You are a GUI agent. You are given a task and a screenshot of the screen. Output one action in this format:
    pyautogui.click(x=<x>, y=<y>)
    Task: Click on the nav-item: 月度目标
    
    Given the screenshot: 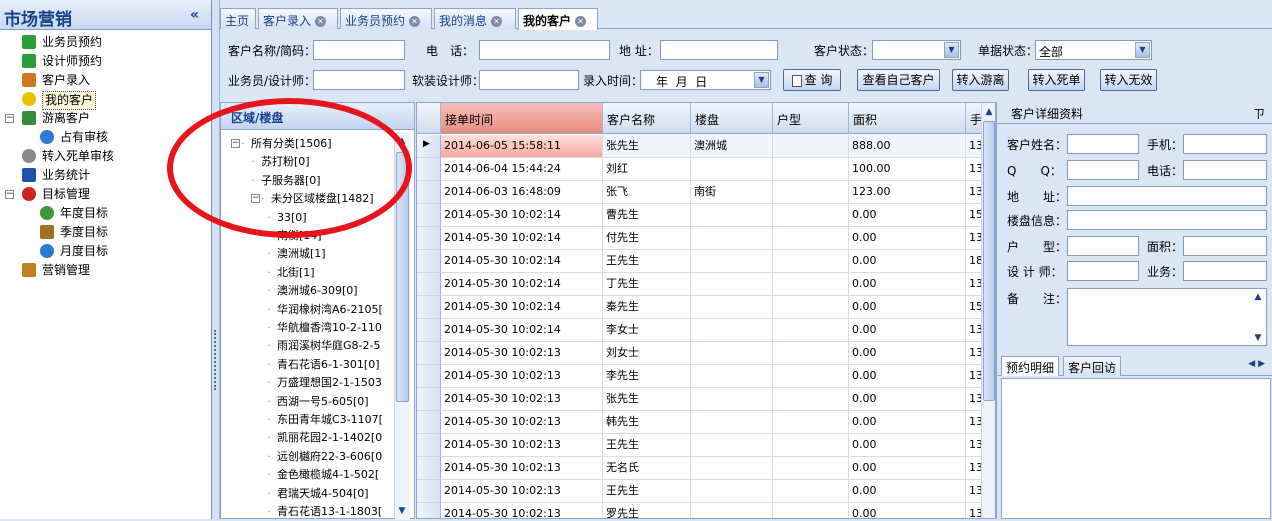 What is the action you would take?
    pyautogui.click(x=105, y=251)
    